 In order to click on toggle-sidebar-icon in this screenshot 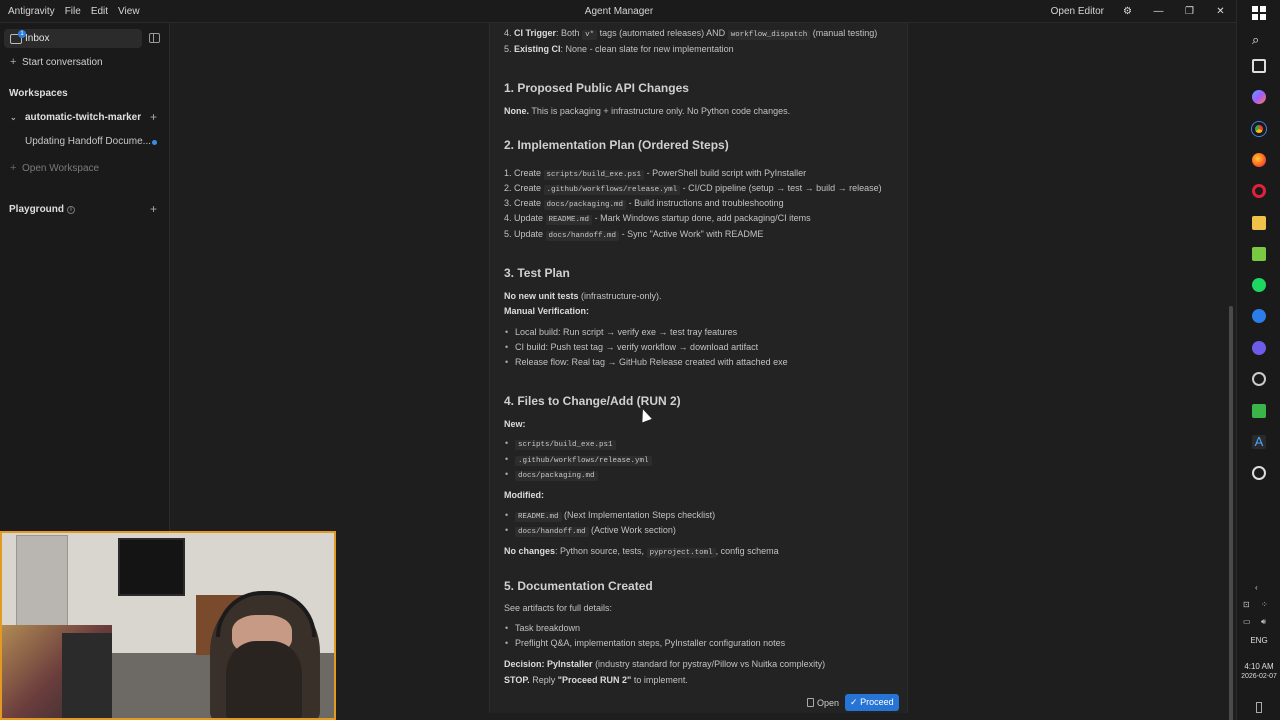, I will do `click(154, 38)`.